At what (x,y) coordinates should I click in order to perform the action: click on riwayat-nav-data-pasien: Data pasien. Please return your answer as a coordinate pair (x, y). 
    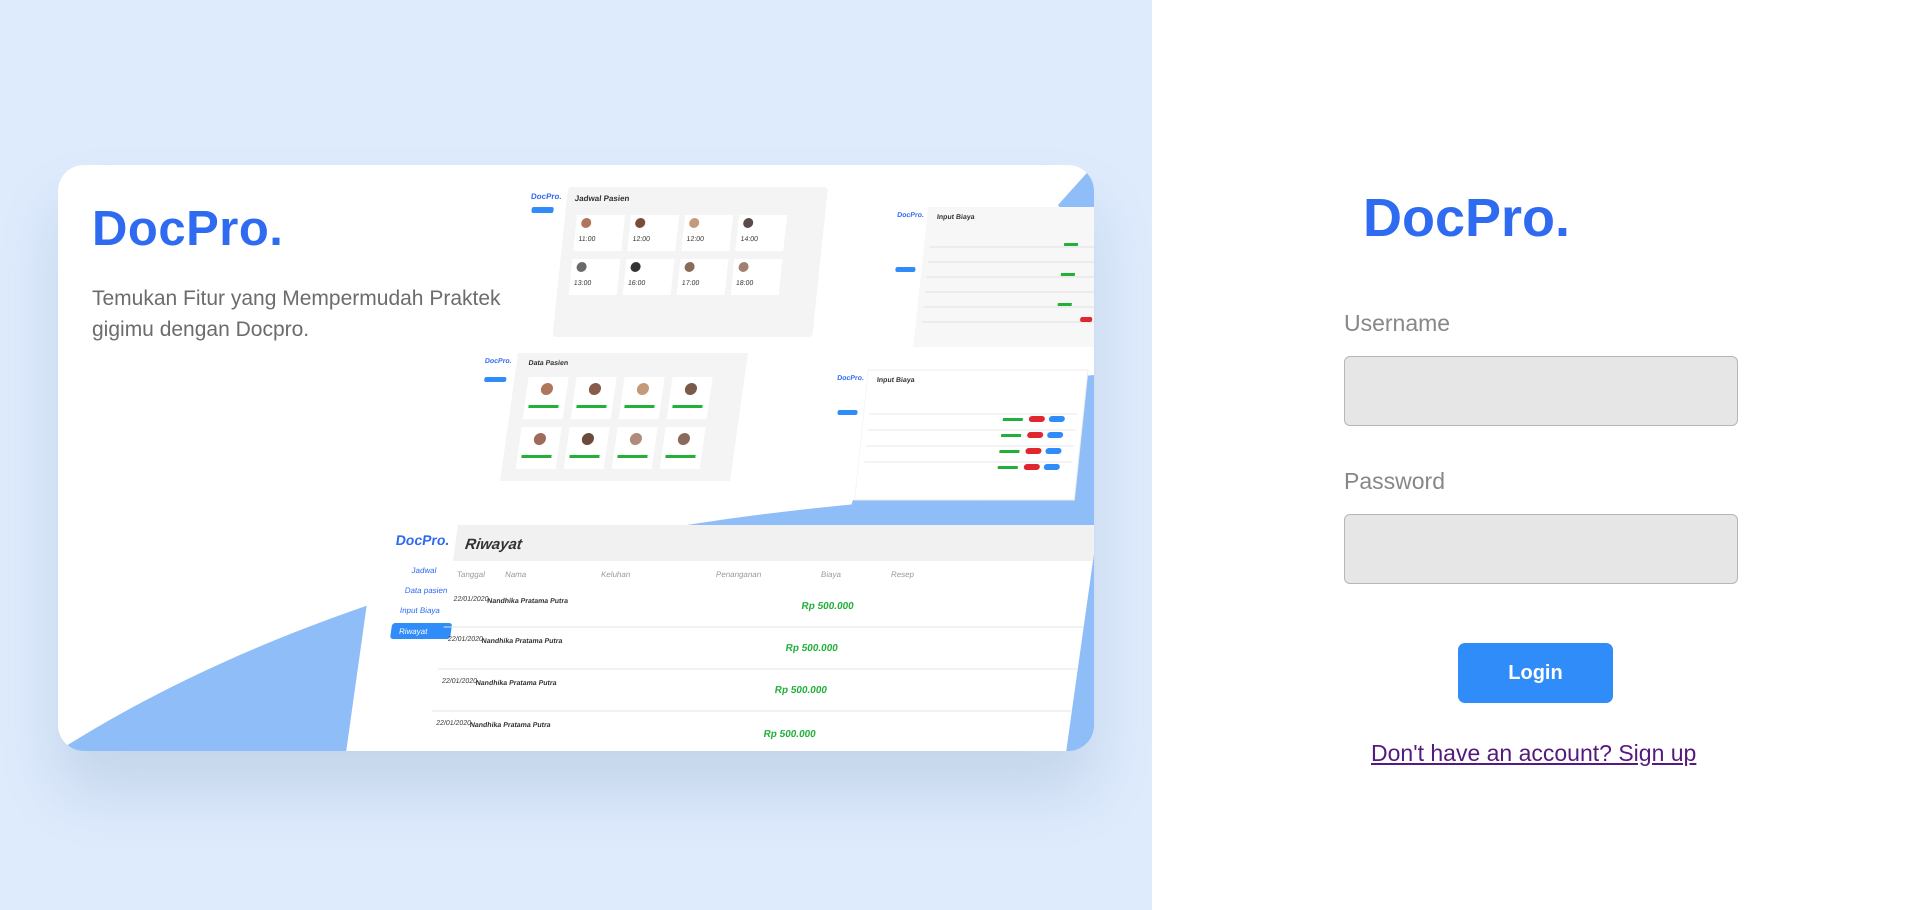
    Looking at the image, I should click on (426, 590).